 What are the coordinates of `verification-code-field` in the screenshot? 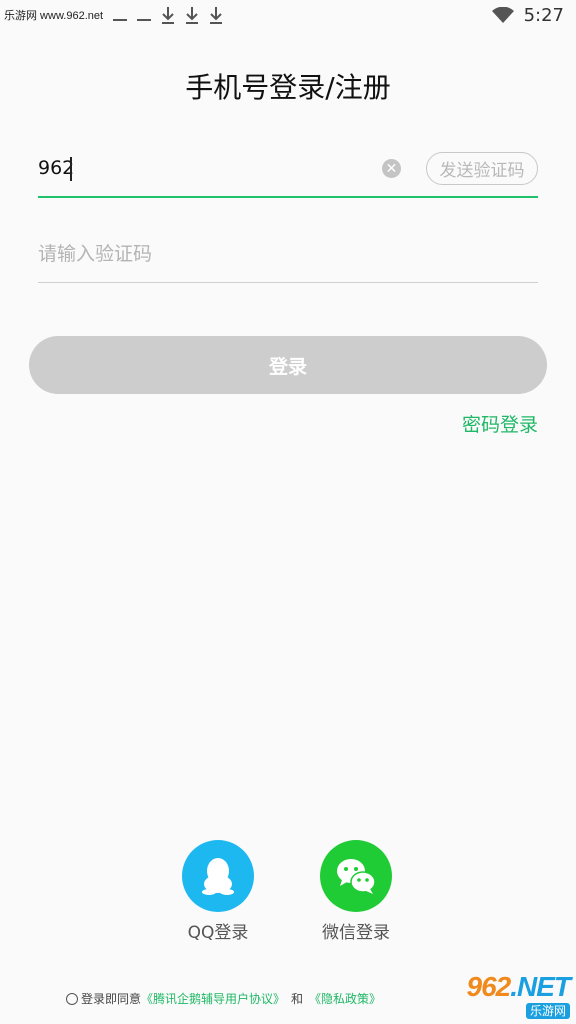 It's located at (288, 254).